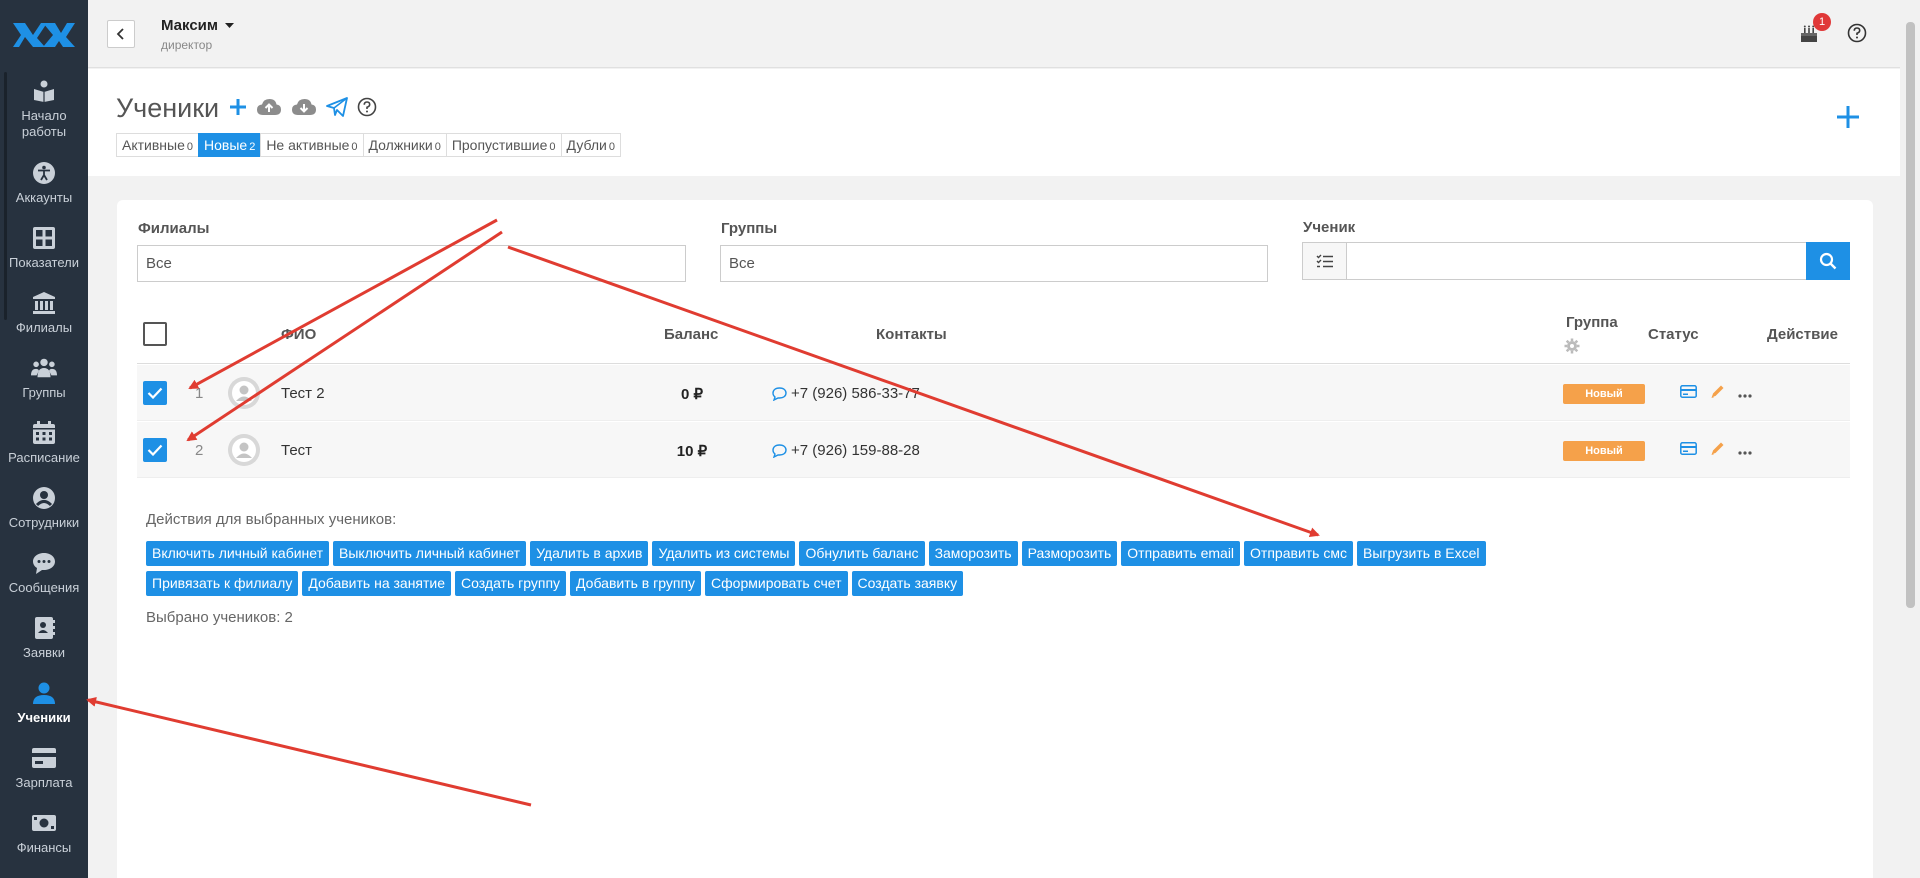 The width and height of the screenshot is (1920, 878). Describe the element at coordinates (238, 553) in the screenshot. I see `enable-cabinet-button: Включить личный кабинет` at that location.